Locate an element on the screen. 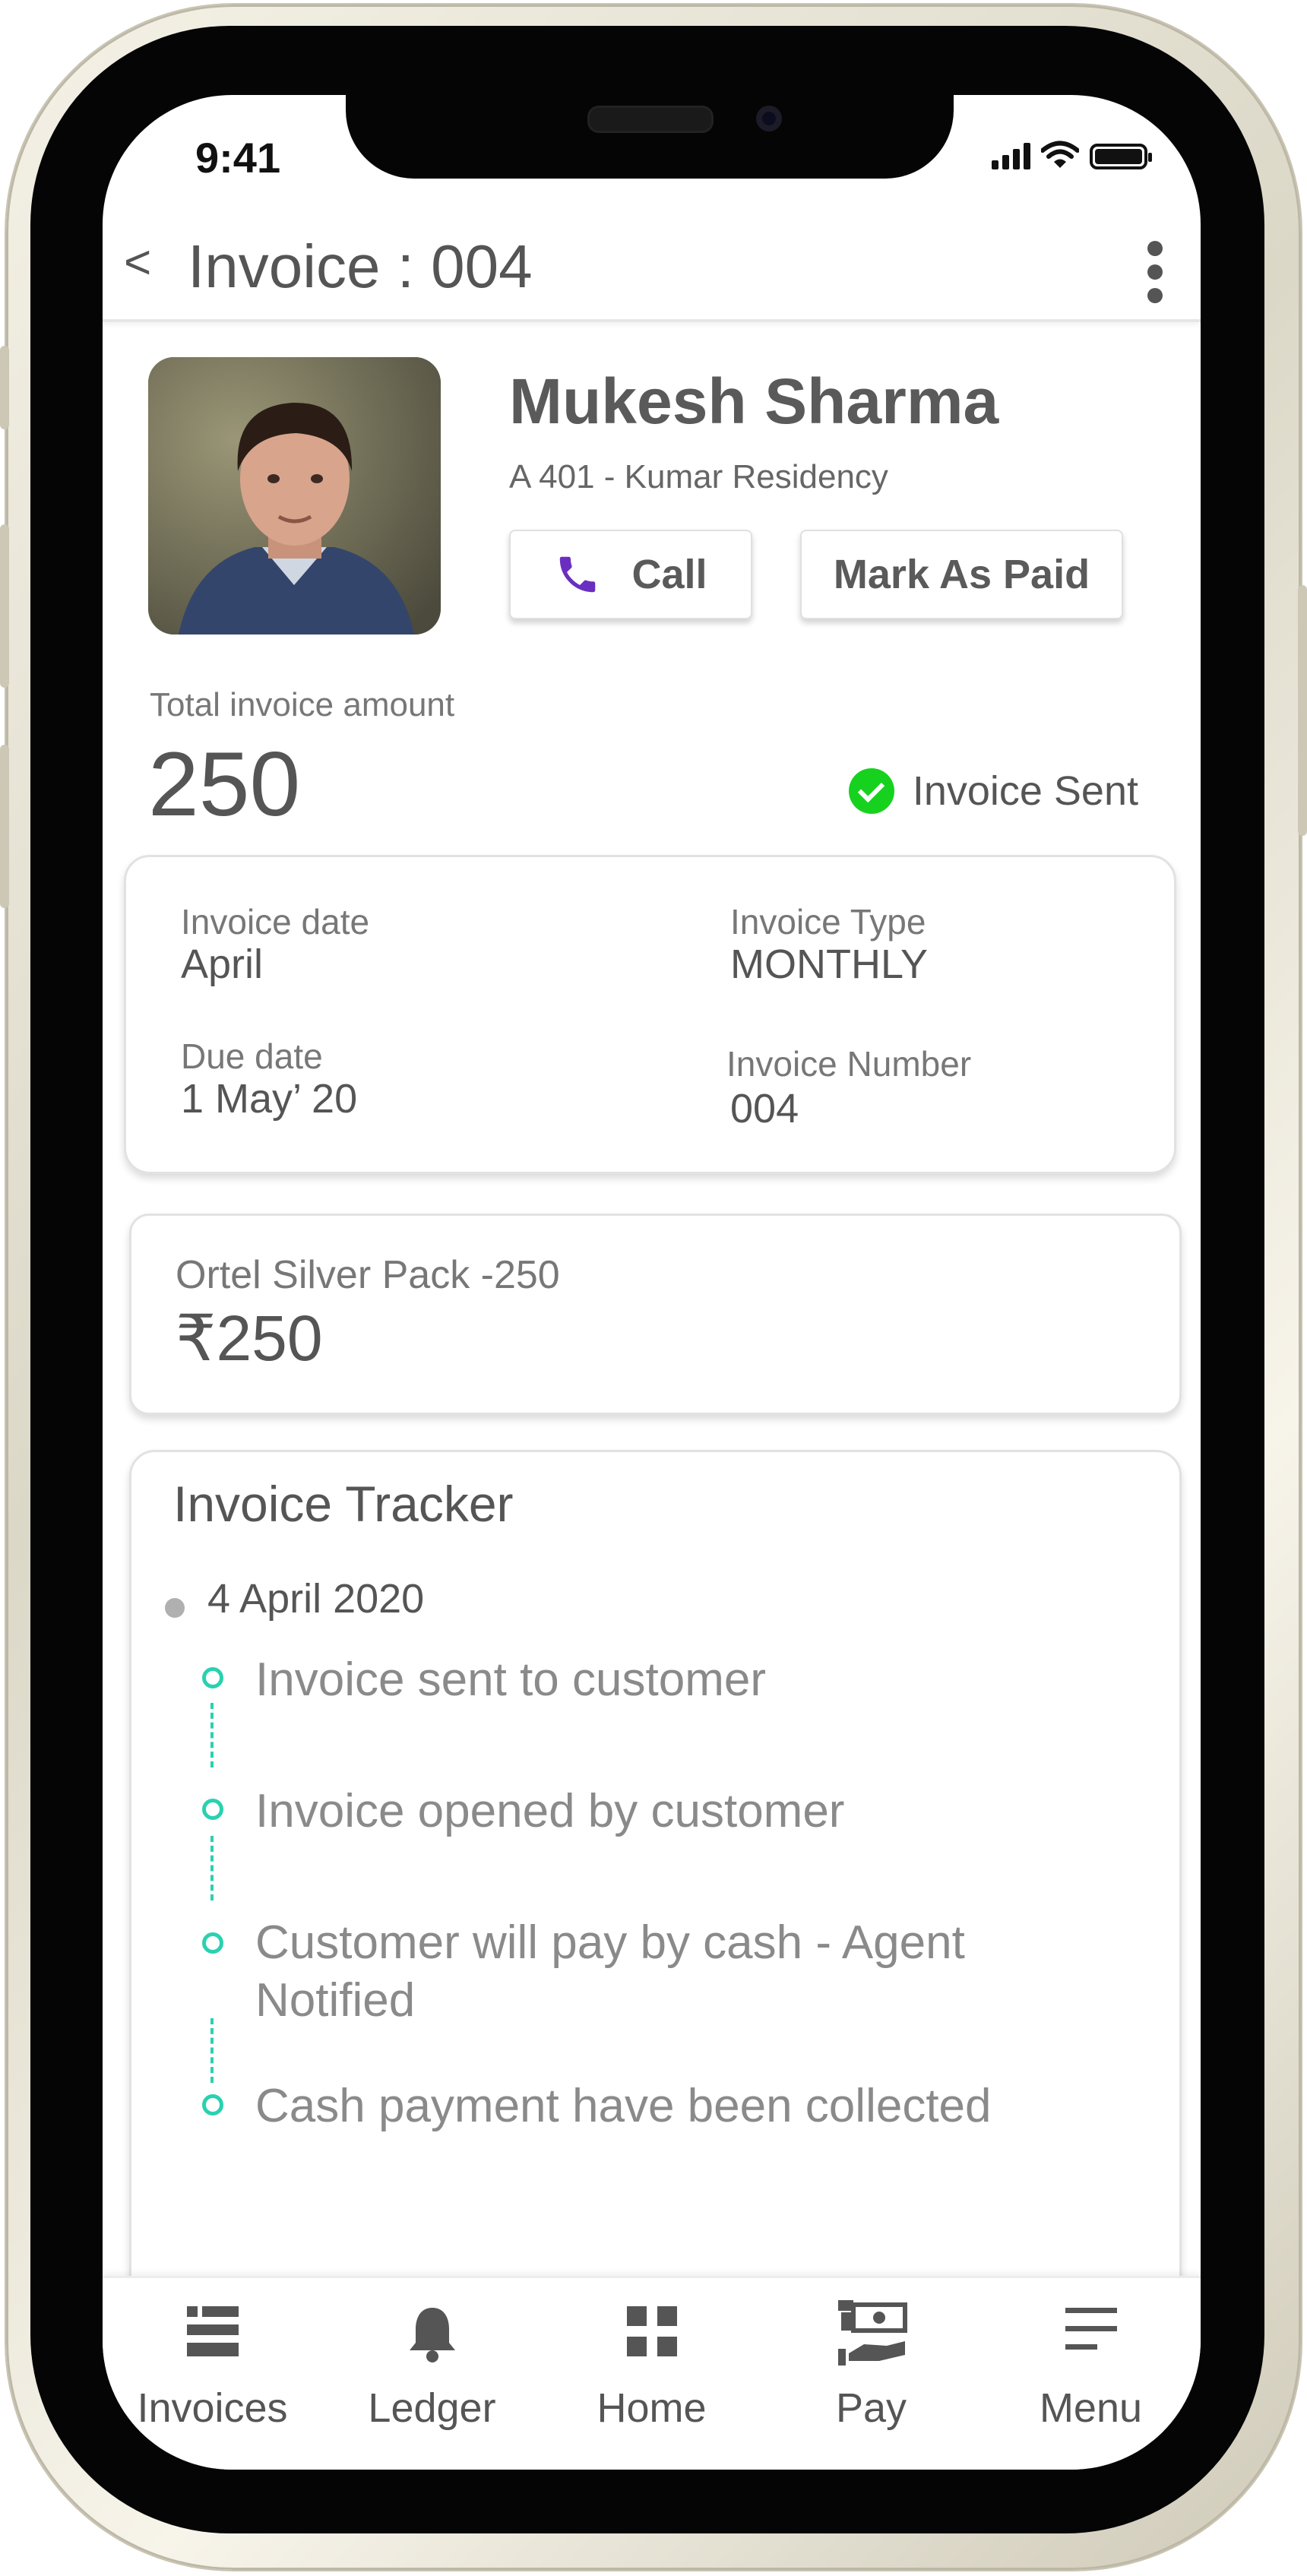 The image size is (1307, 2576). nav-invoices-label: Invoices is located at coordinates (213, 2408).